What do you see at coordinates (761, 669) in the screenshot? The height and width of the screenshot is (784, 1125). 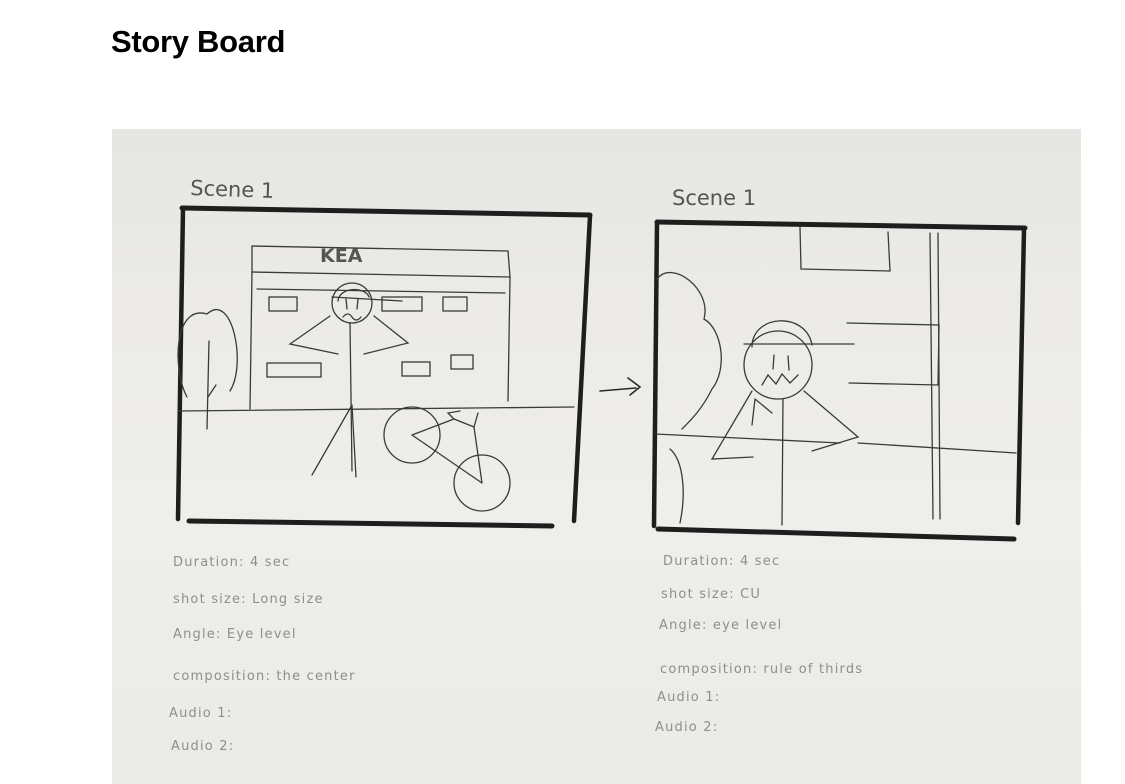 I see `panel-2-note-composition: composition: rule of thirds` at bounding box center [761, 669].